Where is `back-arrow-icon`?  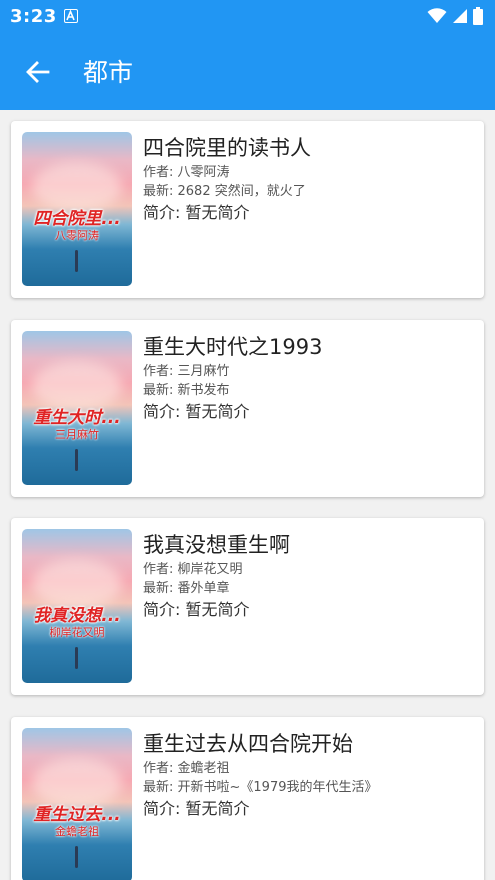 back-arrow-icon is located at coordinates (38, 72).